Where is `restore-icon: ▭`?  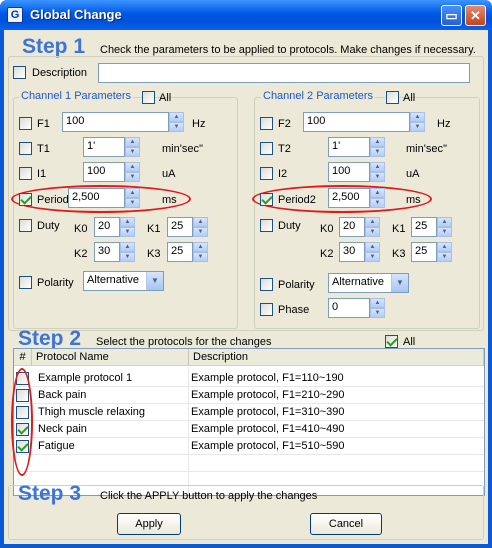
restore-icon: ▭ is located at coordinates (451, 15).